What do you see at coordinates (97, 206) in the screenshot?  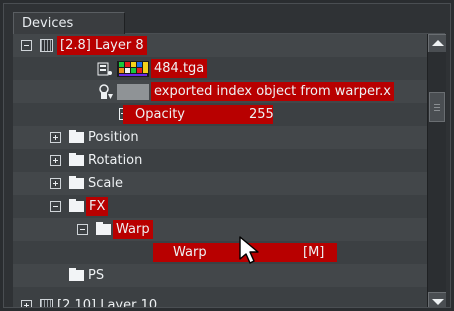 I see `tree-label-fx: FX` at bounding box center [97, 206].